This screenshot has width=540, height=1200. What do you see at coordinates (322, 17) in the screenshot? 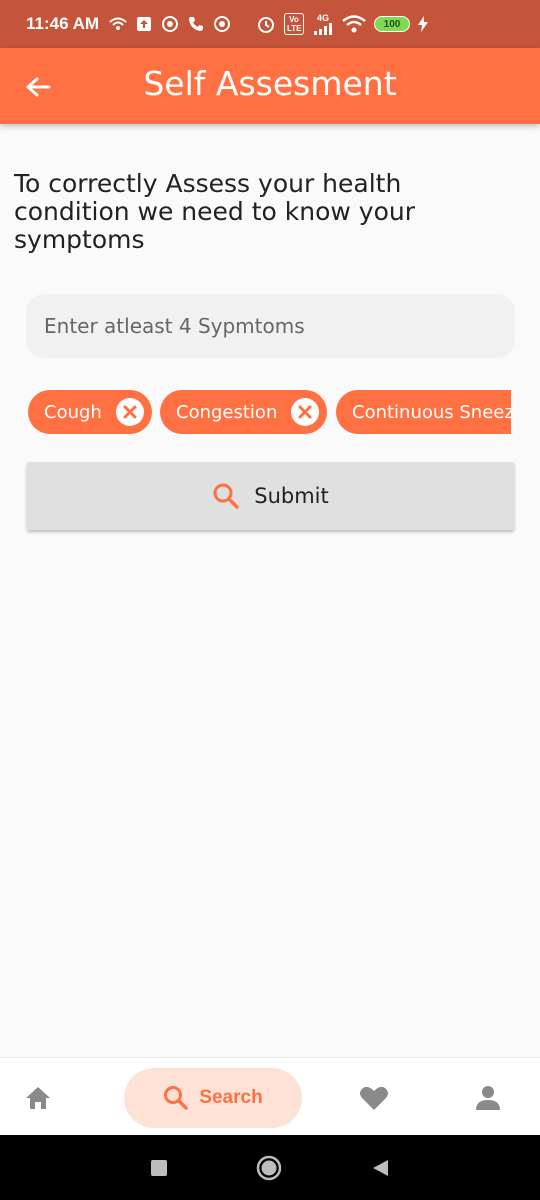
I see `network-label: 4G` at bounding box center [322, 17].